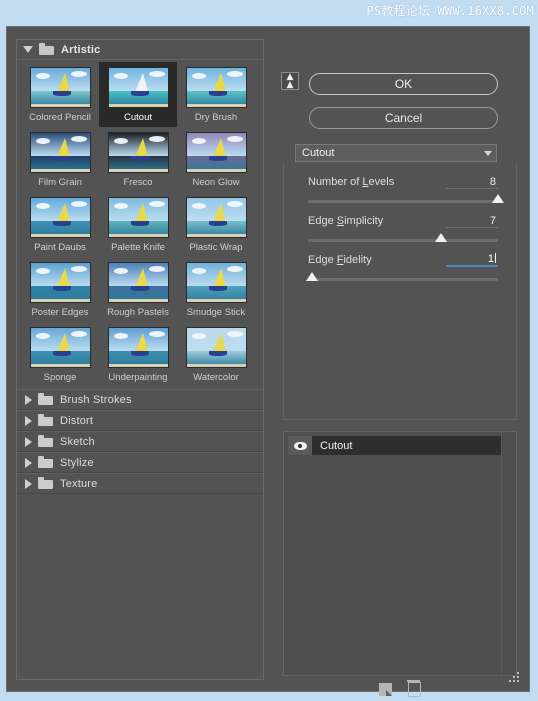 This screenshot has height=701, width=538. Describe the element at coordinates (514, 677) in the screenshot. I see `resize-grip-icon` at that location.